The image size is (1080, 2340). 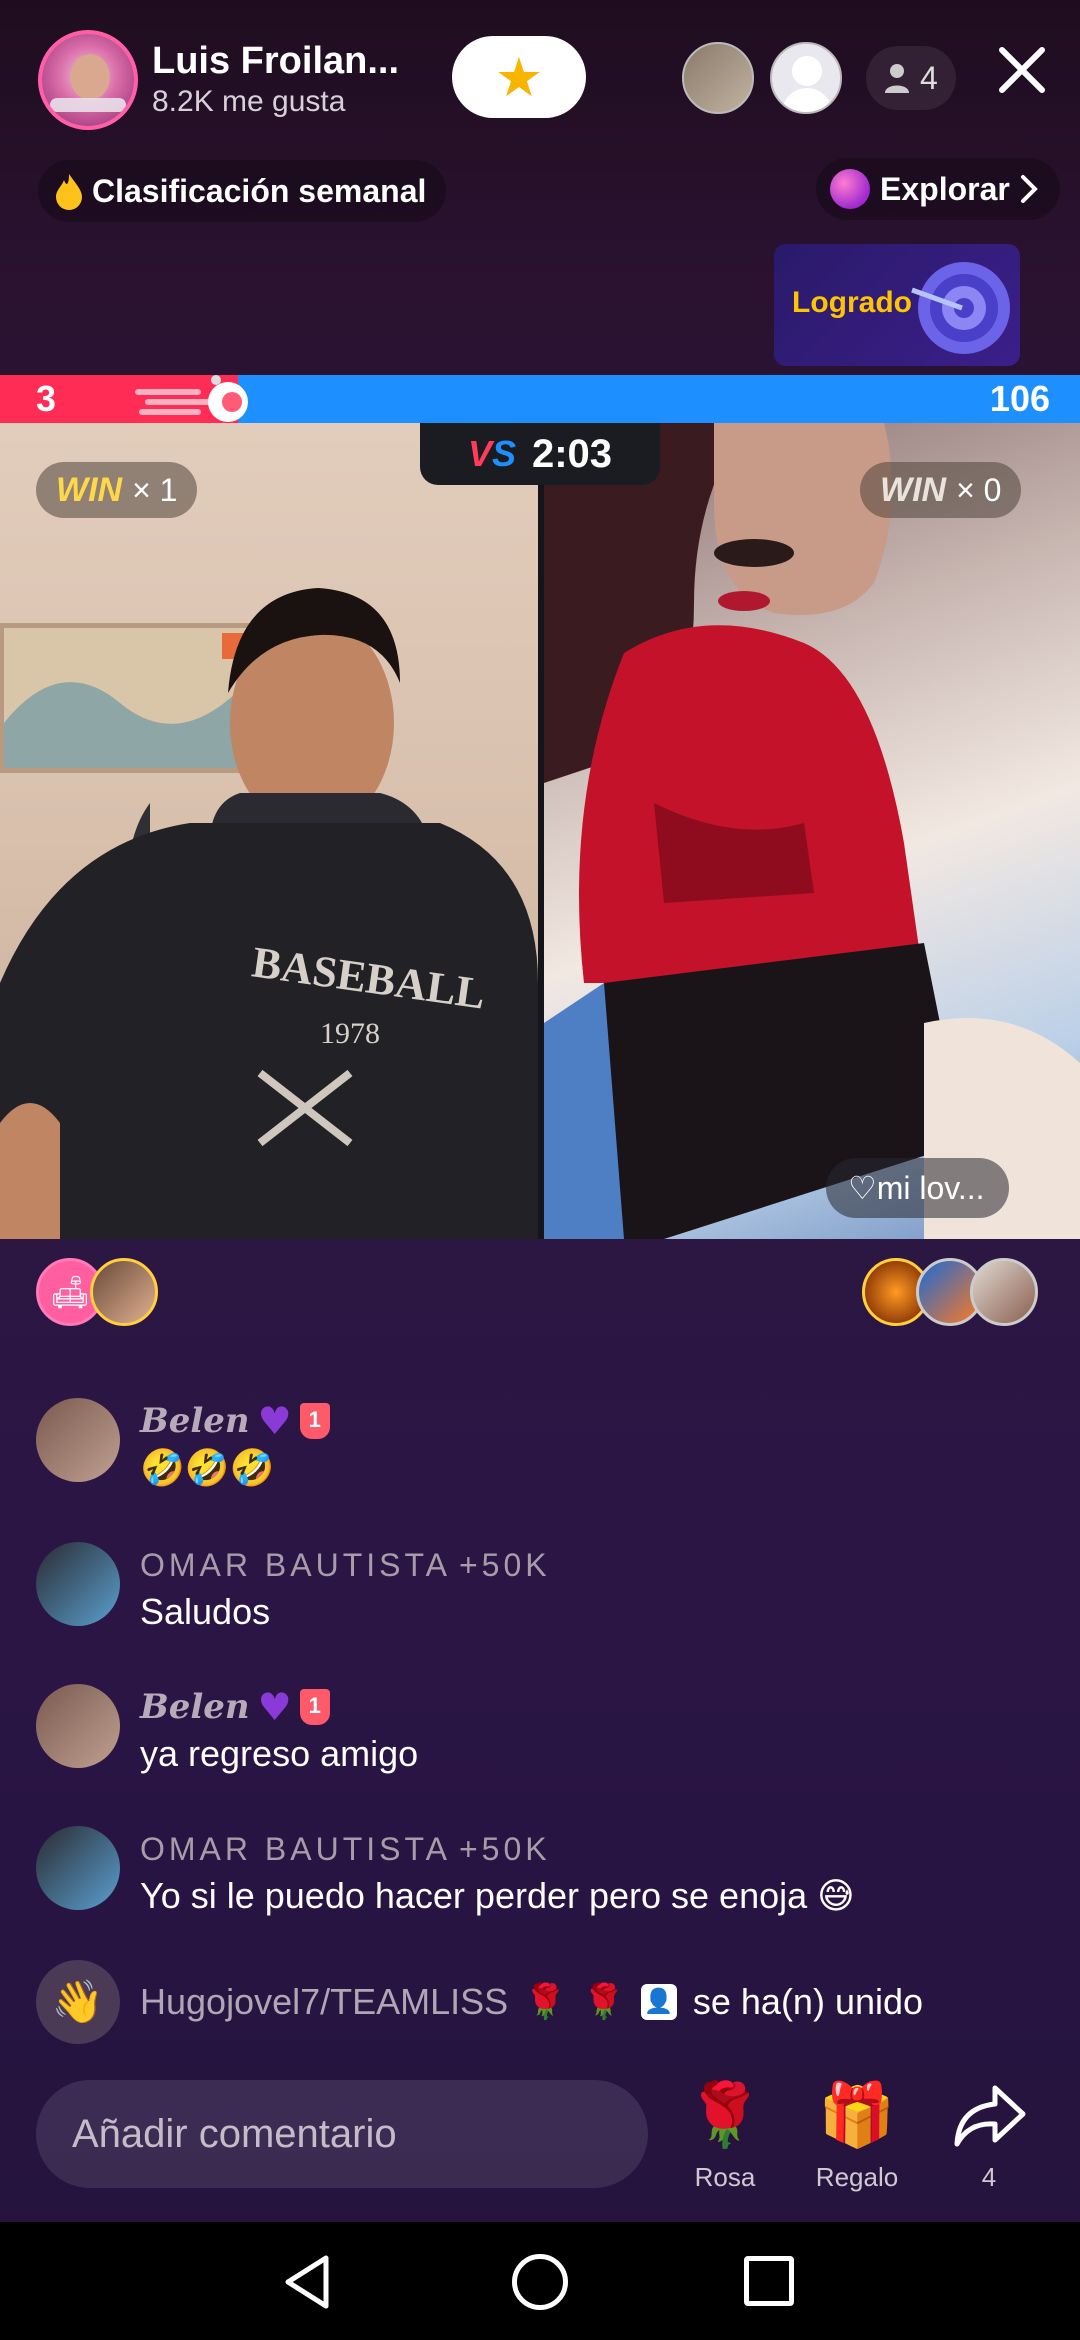 What do you see at coordinates (658, 2002) in the screenshot?
I see `person-add-icon: 👤` at bounding box center [658, 2002].